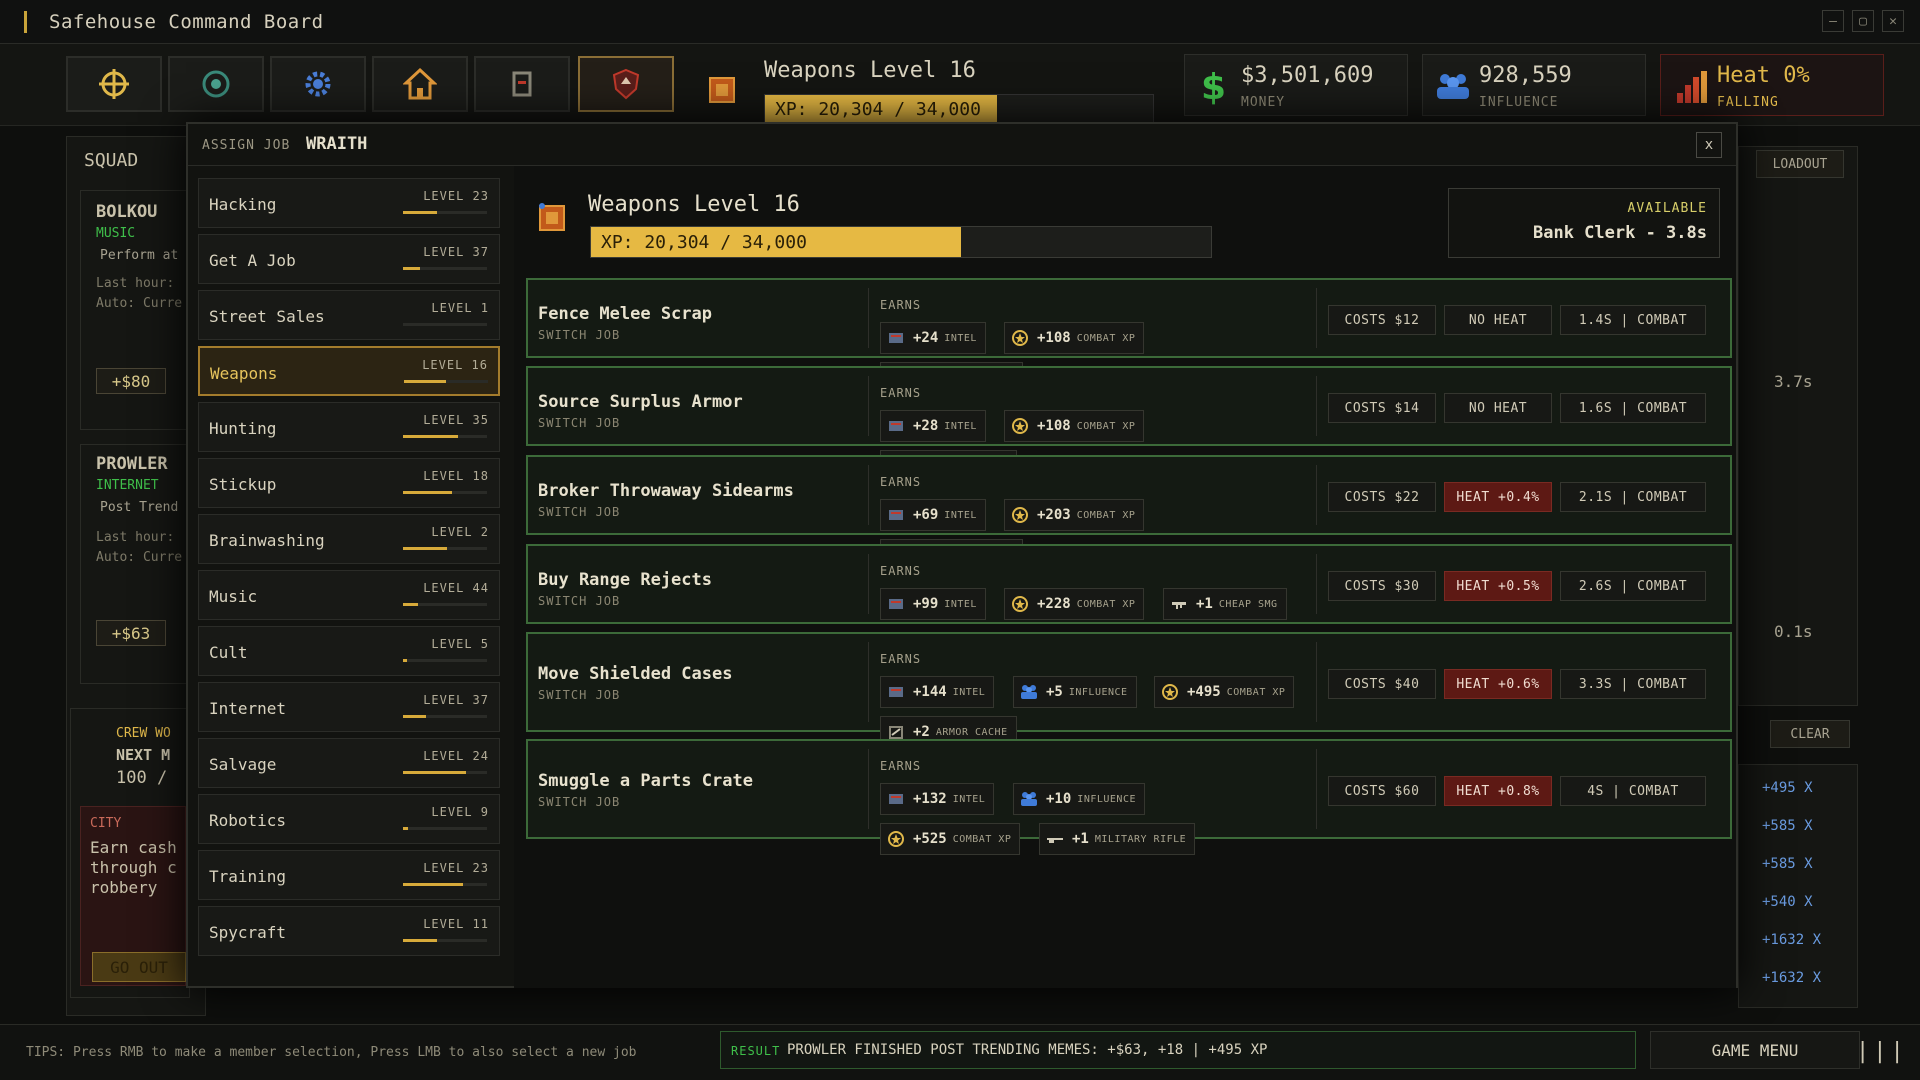 The image size is (1920, 1080). I want to click on job-name: Street Sales, so click(267, 316).